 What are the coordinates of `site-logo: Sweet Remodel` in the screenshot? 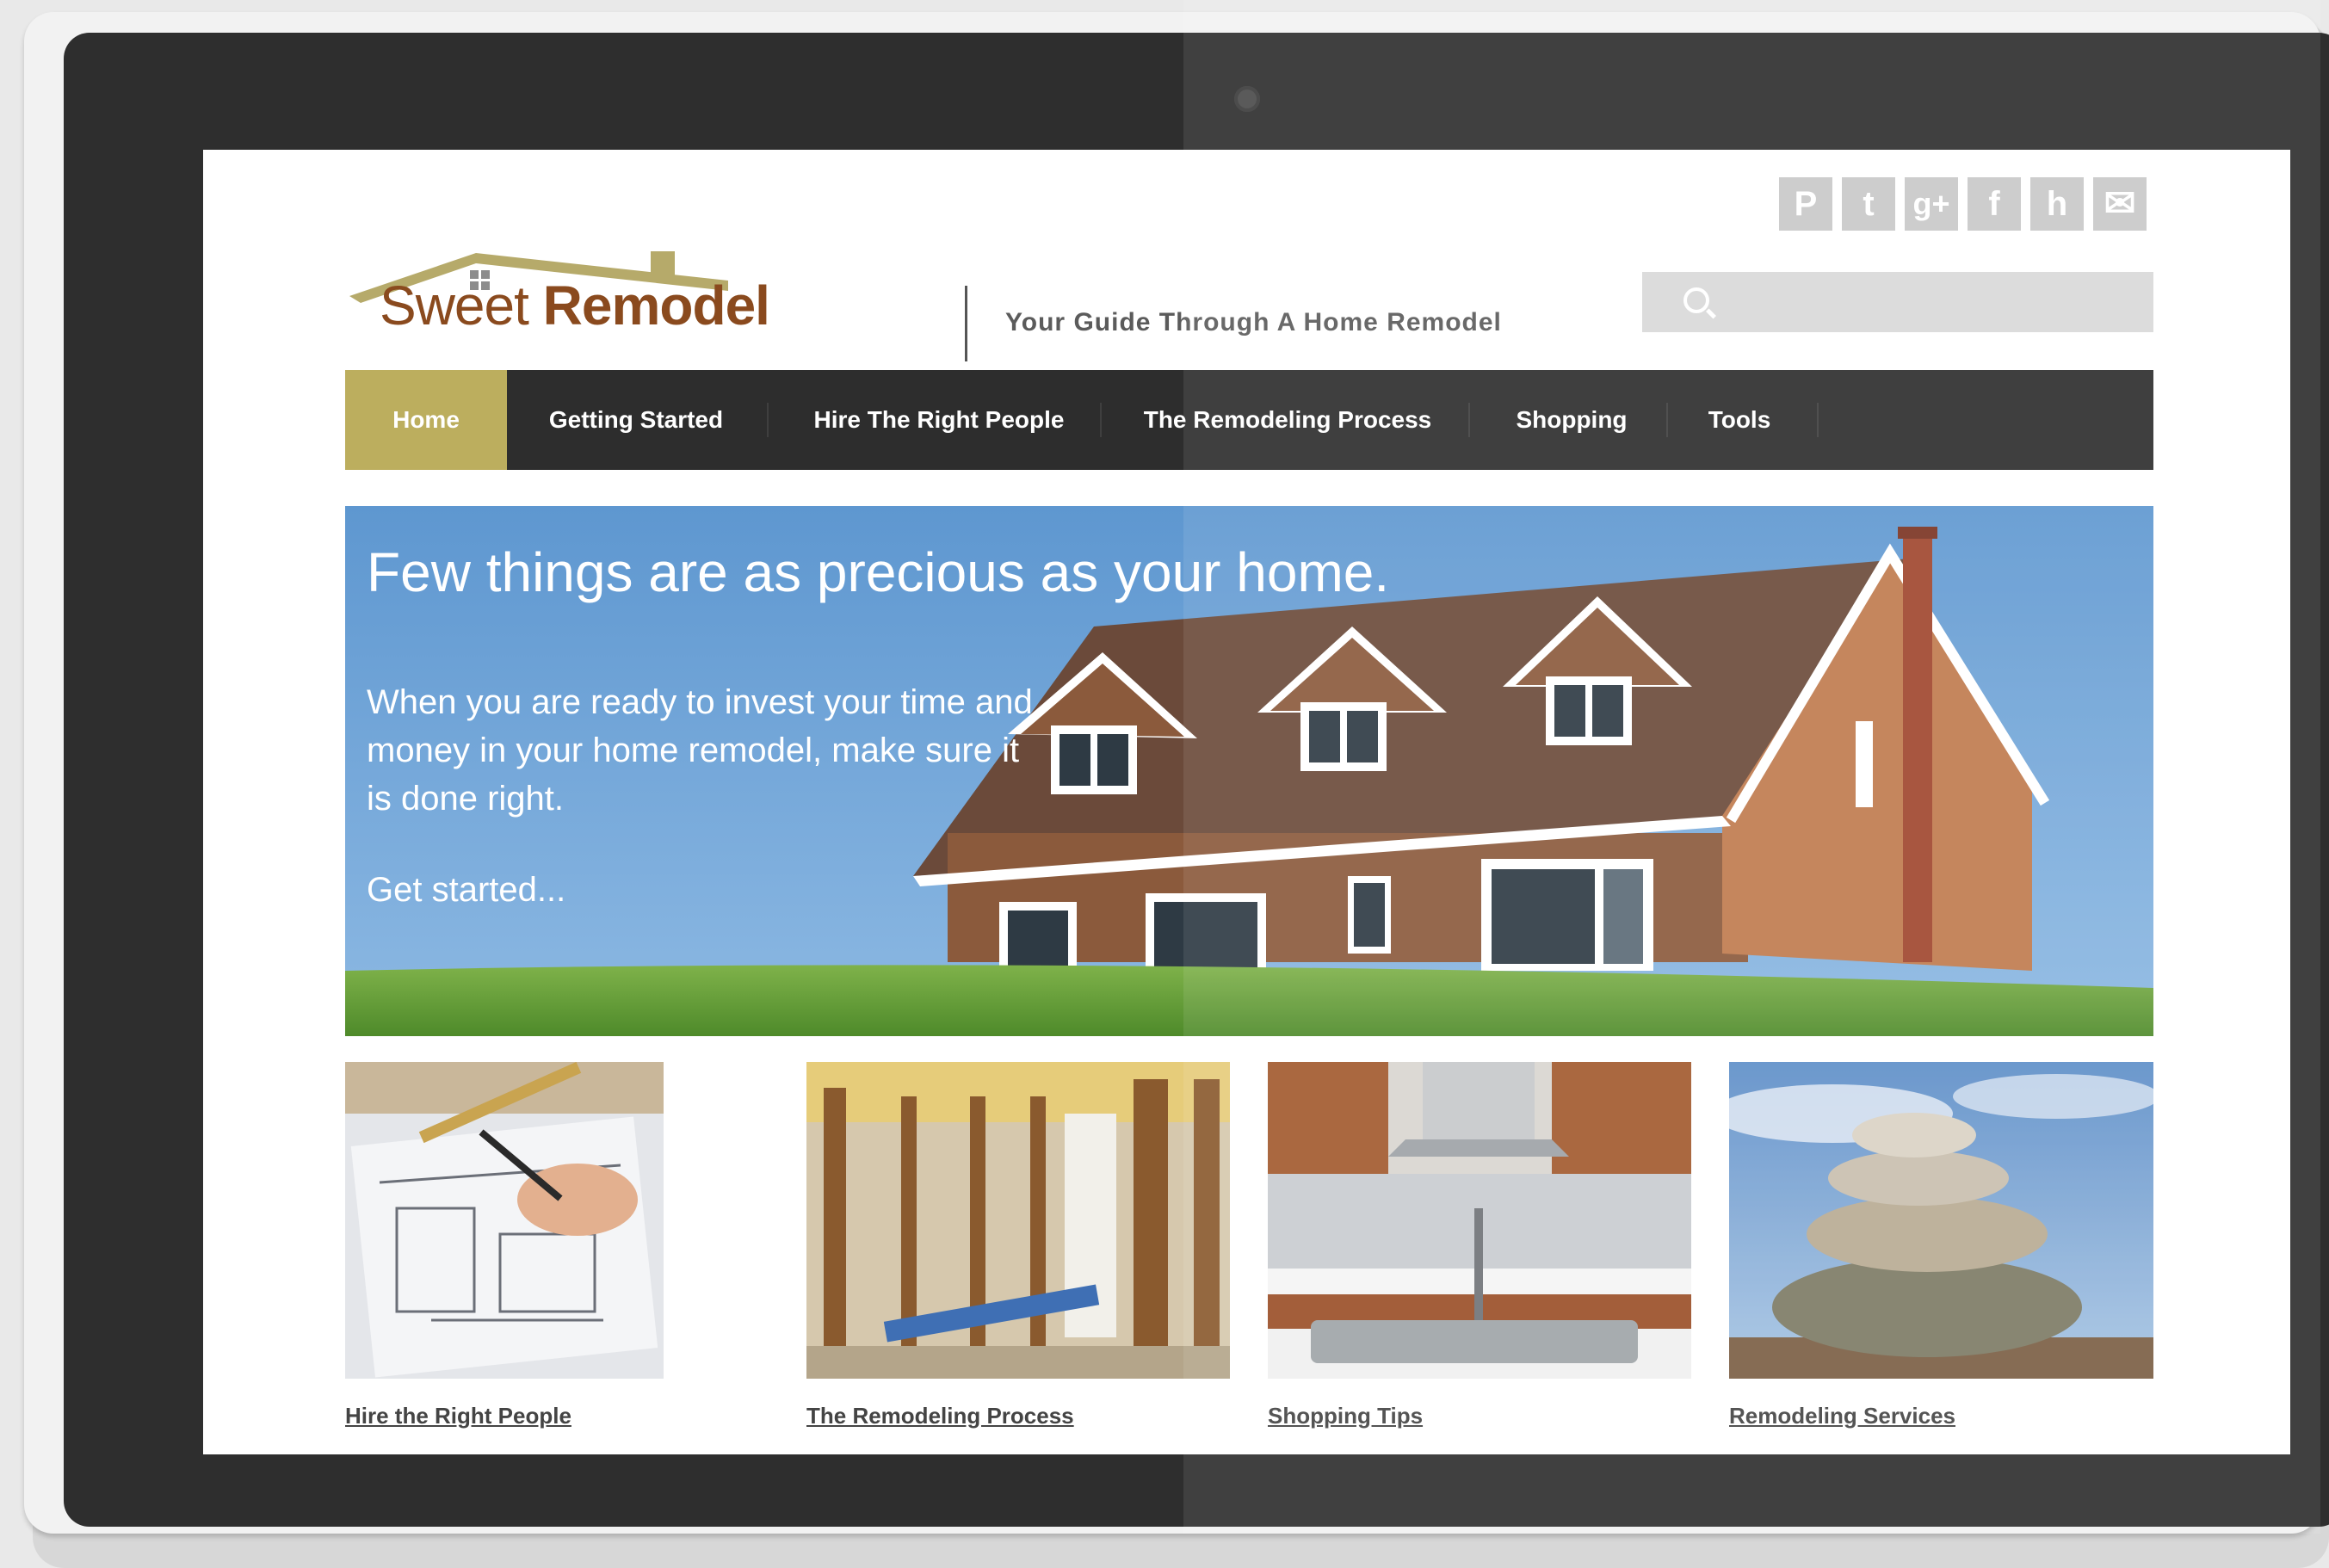 It's located at (582, 298).